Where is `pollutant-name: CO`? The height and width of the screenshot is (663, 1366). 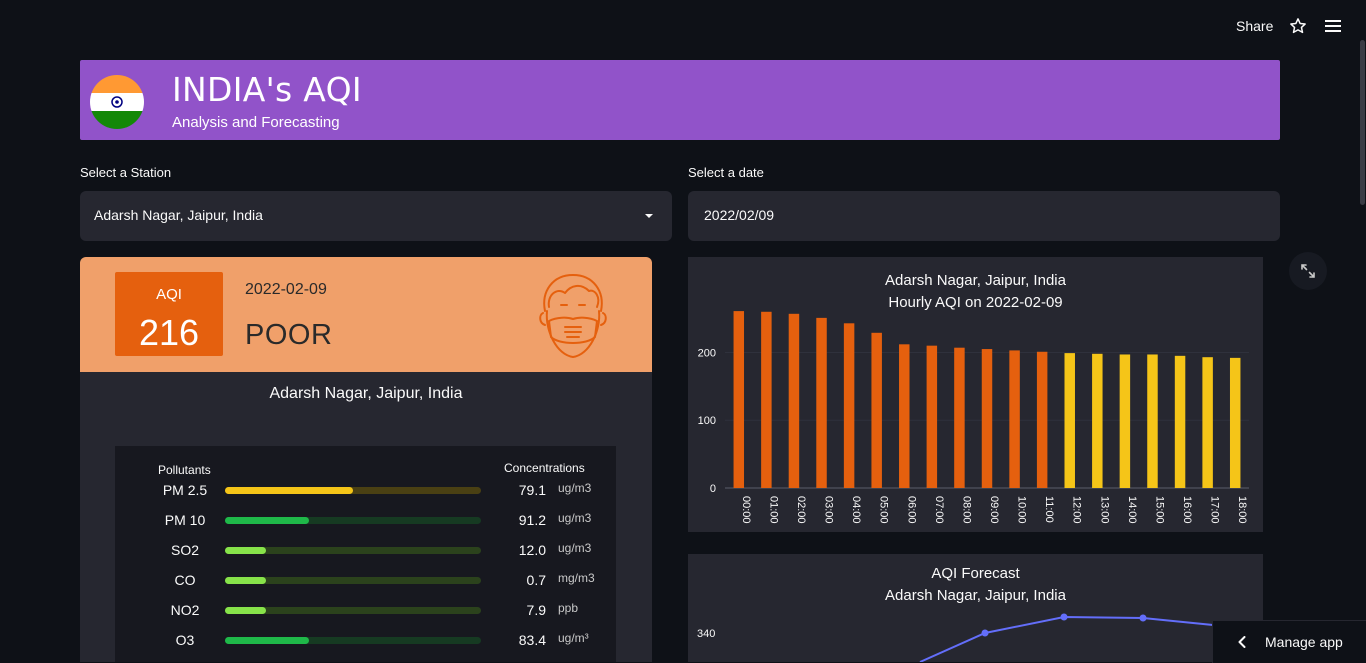 pollutant-name: CO is located at coordinates (185, 580).